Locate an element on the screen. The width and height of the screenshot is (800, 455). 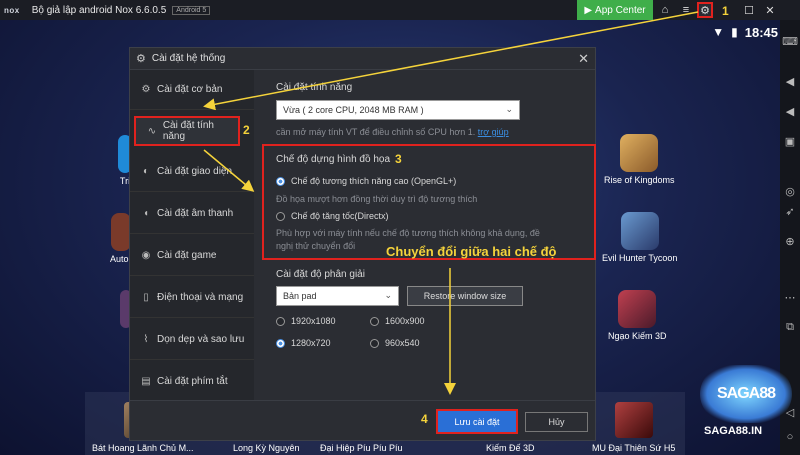
step-number-4: 4 is located at coordinates (424, 419).